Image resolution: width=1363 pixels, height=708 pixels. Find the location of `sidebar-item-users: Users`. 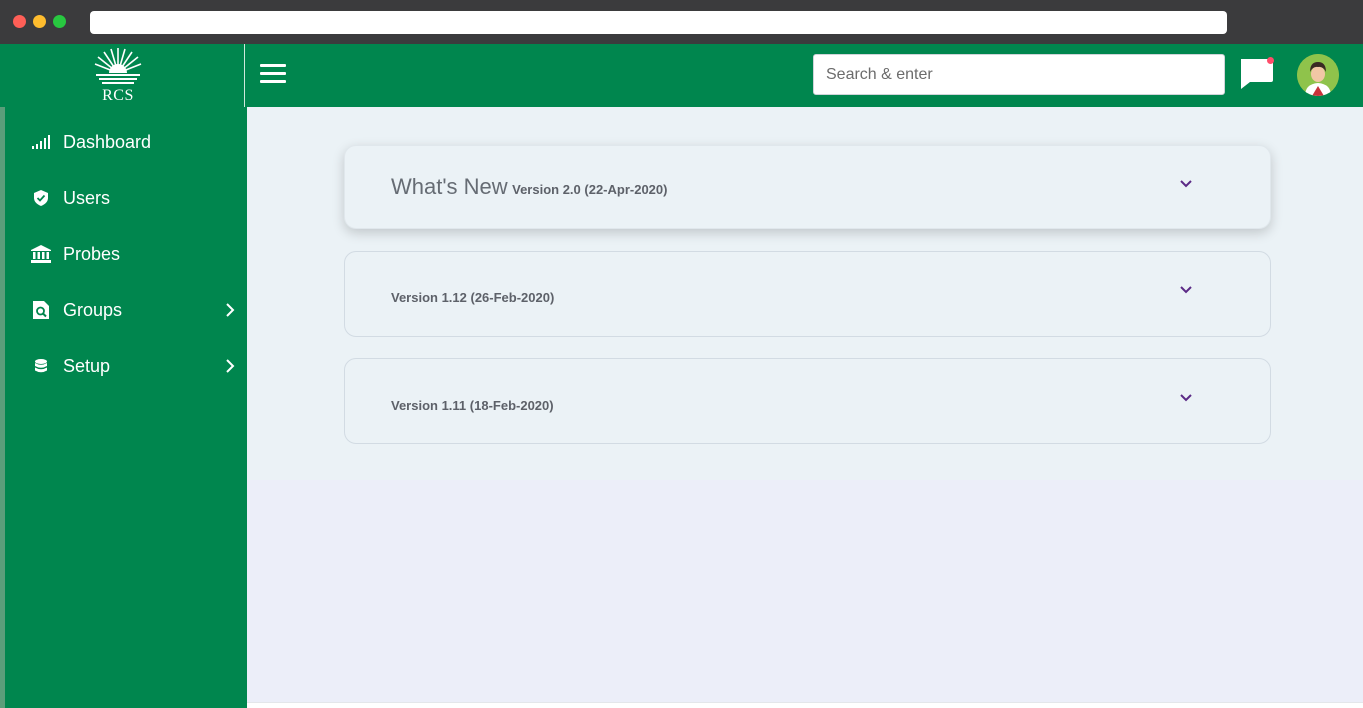

sidebar-item-users: Users is located at coordinates (126, 198).